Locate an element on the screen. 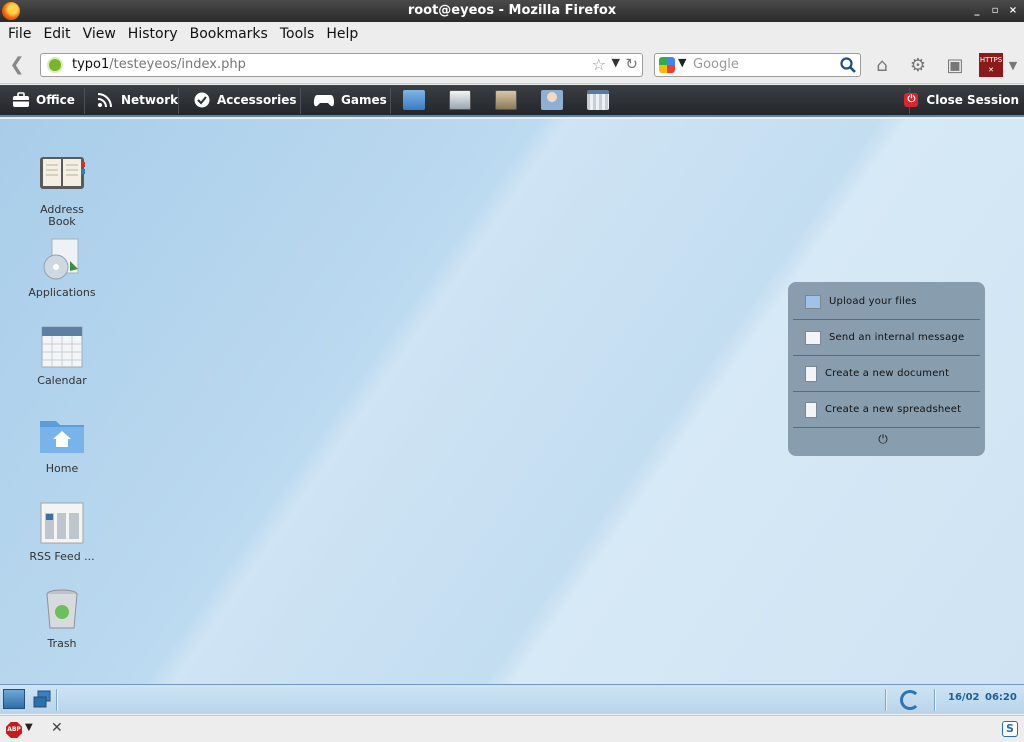 This screenshot has width=1024, height=742. applications-icon is located at coordinates (61, 259).